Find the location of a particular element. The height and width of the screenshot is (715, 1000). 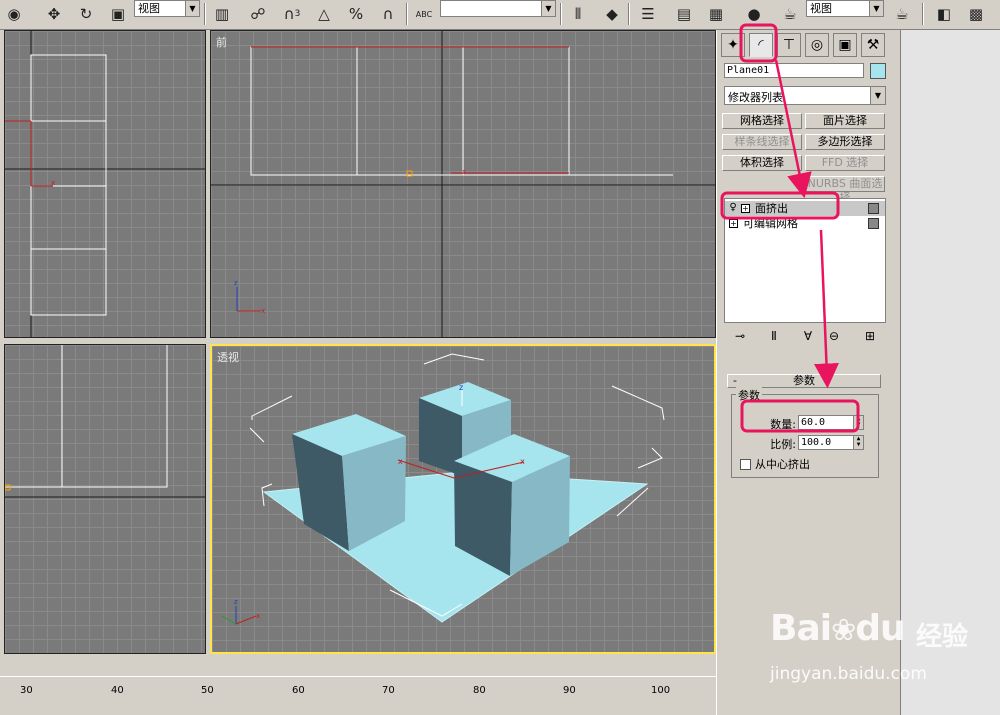

spinner-snap-icon: ∩ is located at coordinates (388, 14).